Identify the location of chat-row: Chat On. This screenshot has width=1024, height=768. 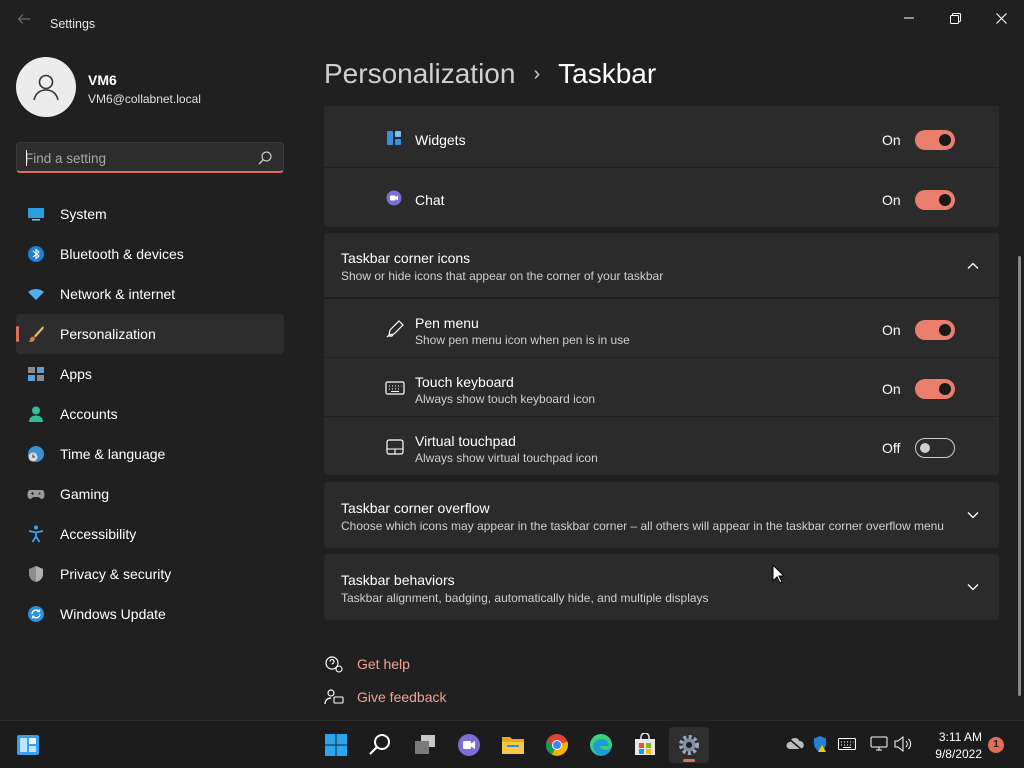
(661, 197).